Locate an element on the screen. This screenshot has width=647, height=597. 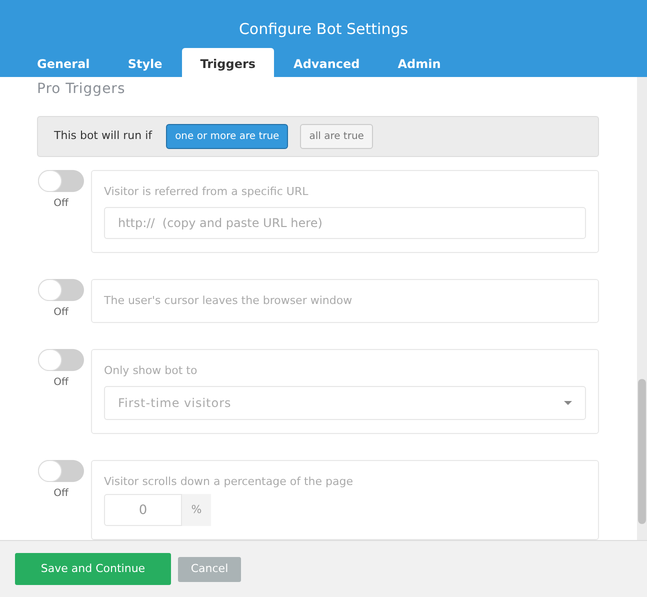
url-field: http:// (copy and paste URL here) is located at coordinates (345, 222).